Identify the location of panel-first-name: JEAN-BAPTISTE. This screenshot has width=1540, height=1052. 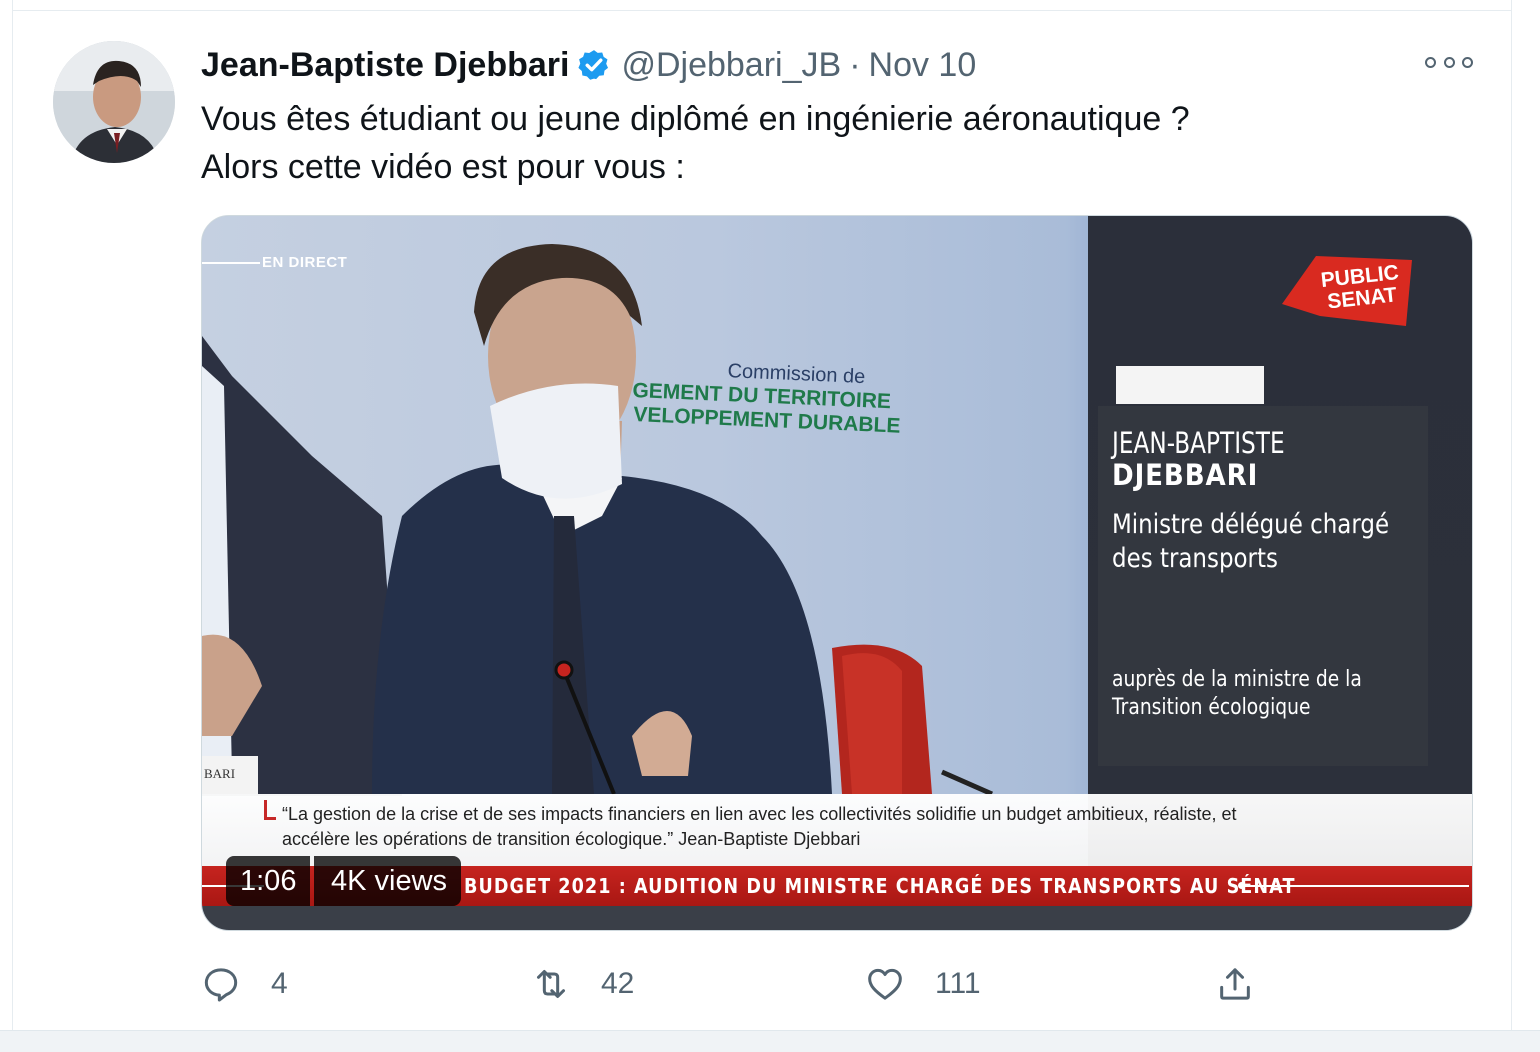
(1198, 443).